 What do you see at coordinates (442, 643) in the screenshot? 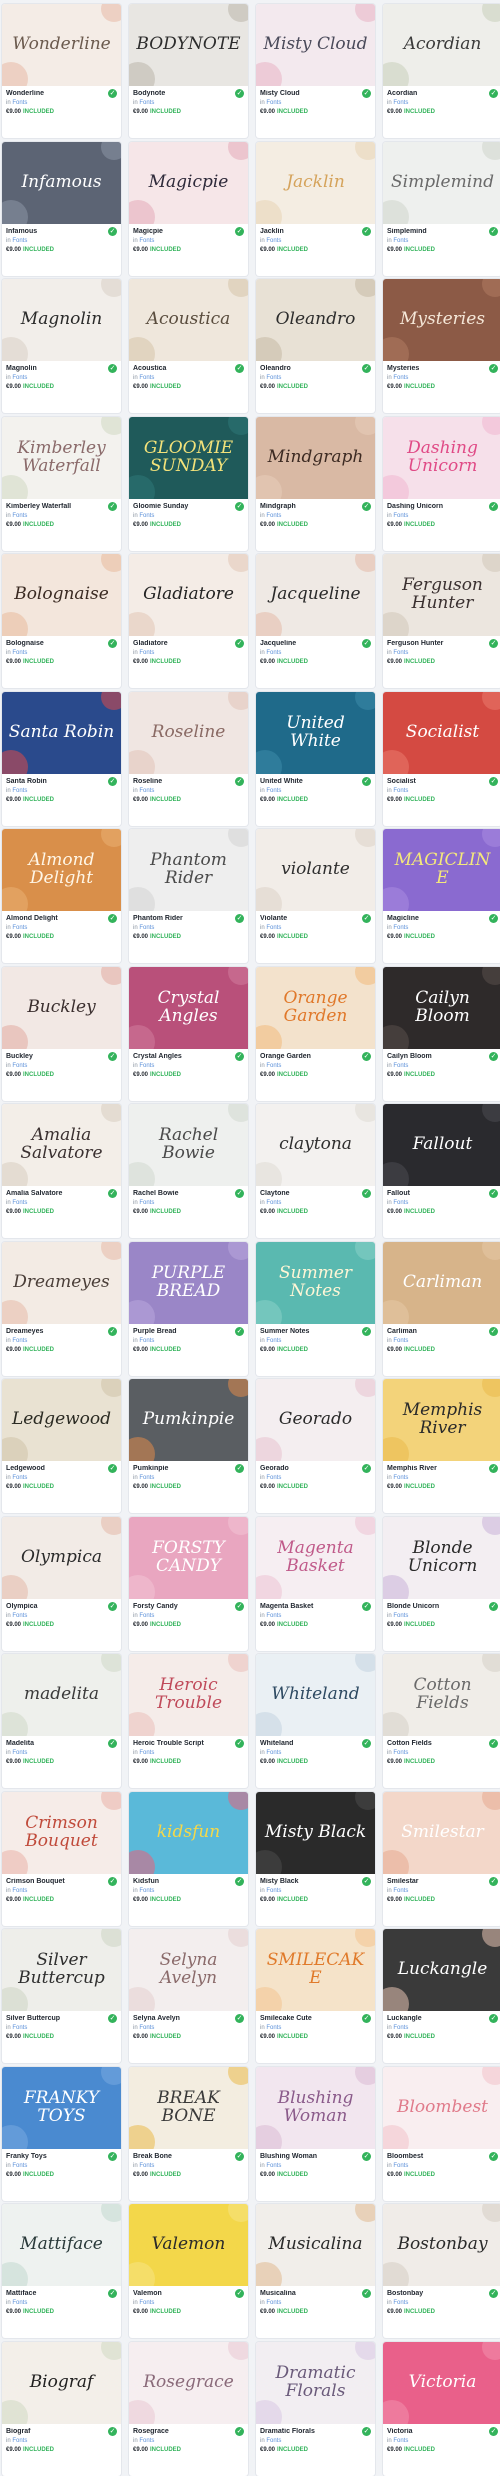
I see `product-name: Ferguson Hunter` at bounding box center [442, 643].